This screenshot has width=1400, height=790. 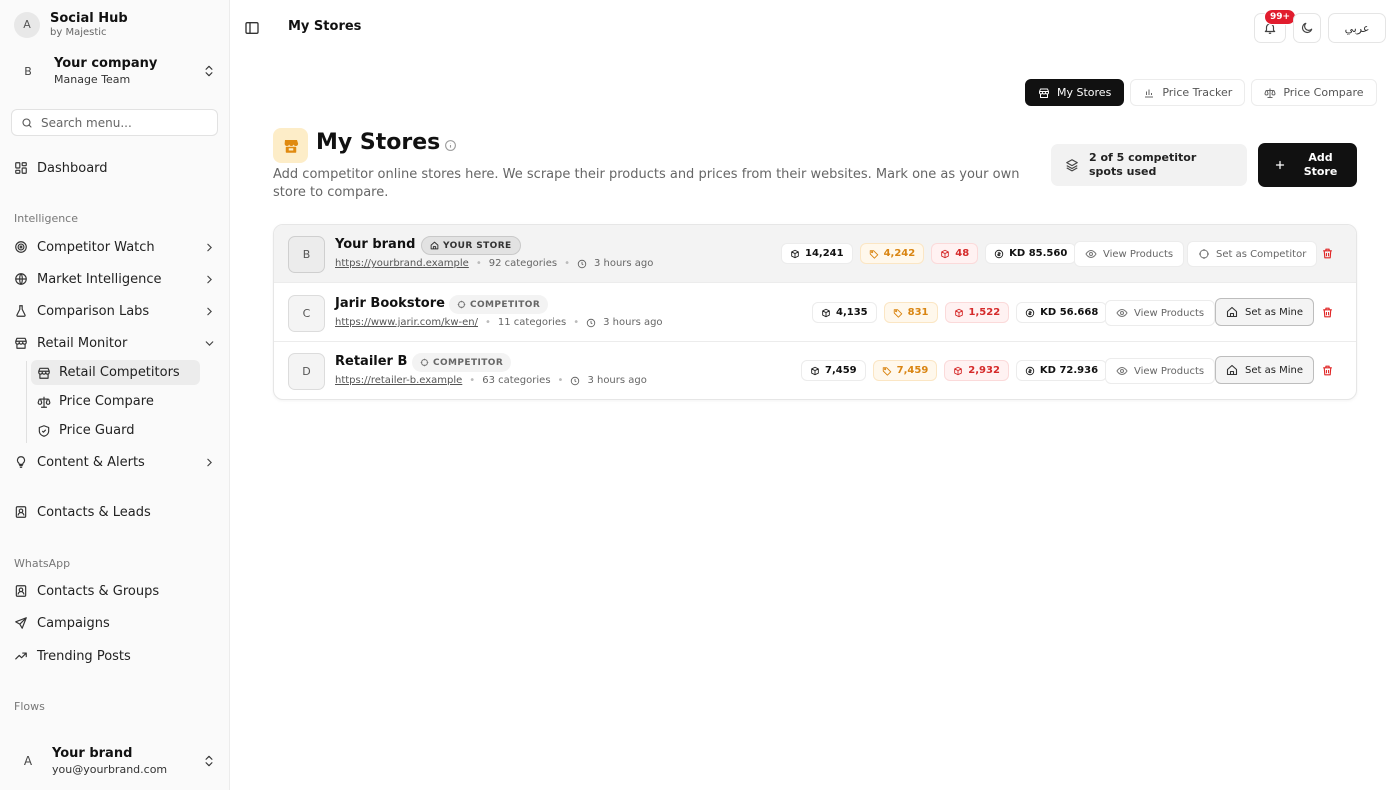 What do you see at coordinates (89, 18) in the screenshot?
I see `app-name: Social Hub` at bounding box center [89, 18].